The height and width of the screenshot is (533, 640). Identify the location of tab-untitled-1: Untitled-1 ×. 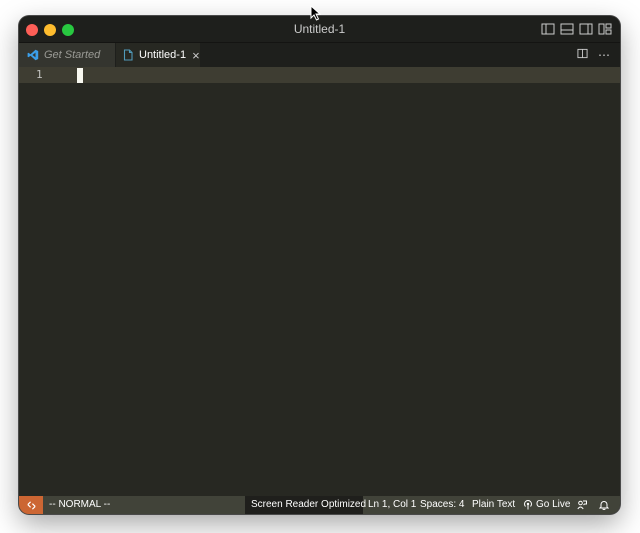
(158, 55).